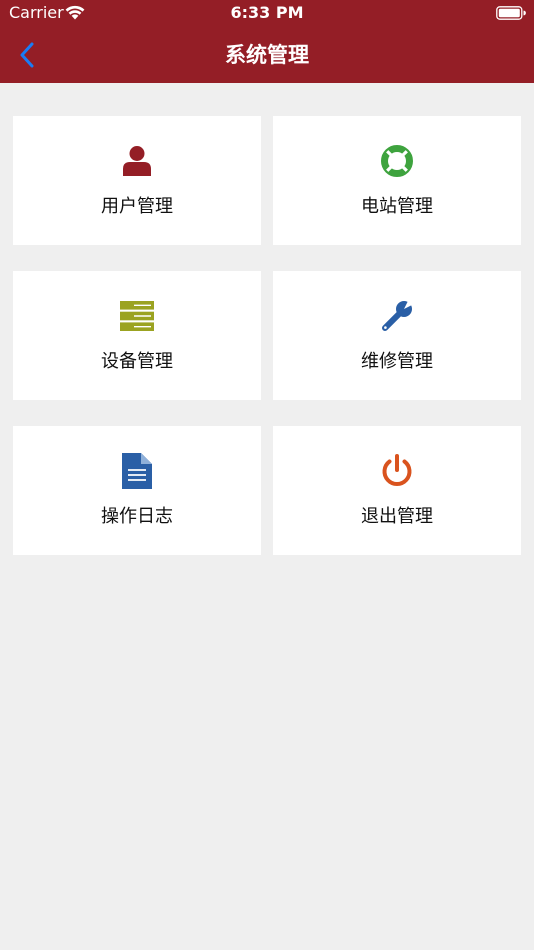 This screenshot has height=950, width=534. Describe the element at coordinates (137, 490) in the screenshot. I see `tile-operation-log: 操作日志` at that location.